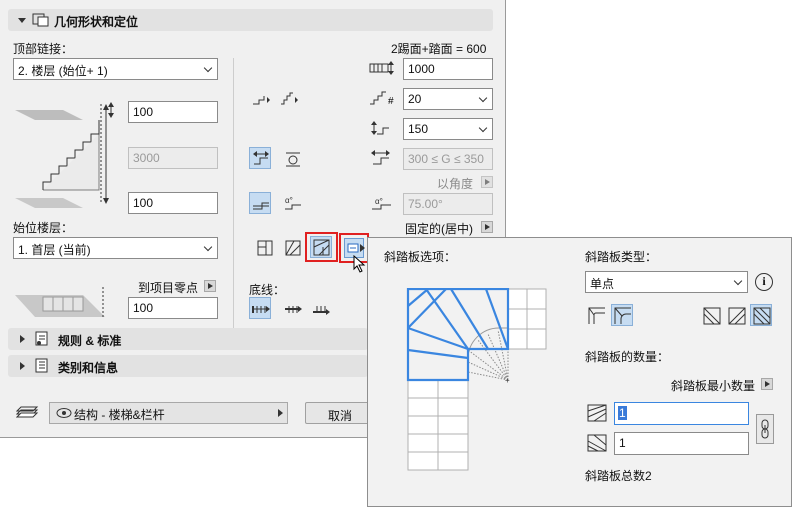 This screenshot has width=792, height=507. Describe the element at coordinates (621, 257) in the screenshot. I see `winder-type-title: 斜踏板类型：` at that location.